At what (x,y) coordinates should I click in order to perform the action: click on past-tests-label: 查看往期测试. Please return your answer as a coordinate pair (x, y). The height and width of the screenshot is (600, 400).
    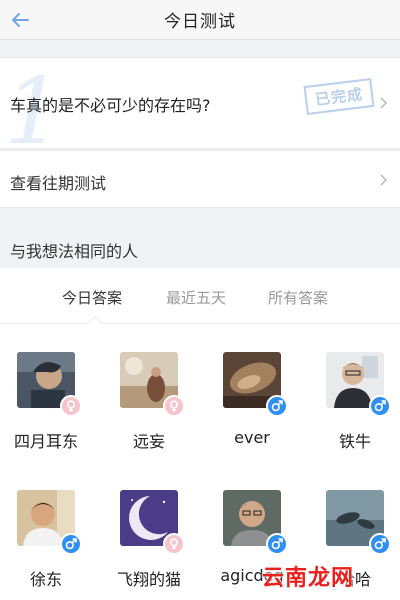
    Looking at the image, I should click on (58, 183).